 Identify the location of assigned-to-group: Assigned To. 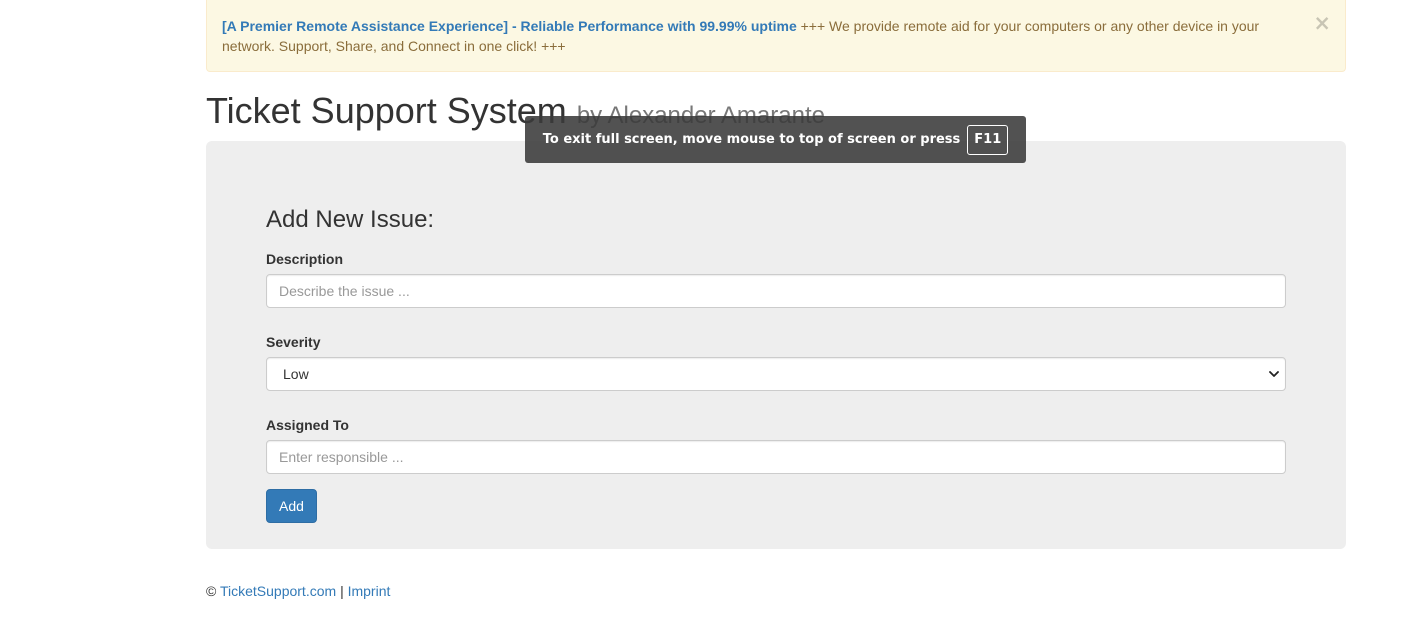
(776, 444).